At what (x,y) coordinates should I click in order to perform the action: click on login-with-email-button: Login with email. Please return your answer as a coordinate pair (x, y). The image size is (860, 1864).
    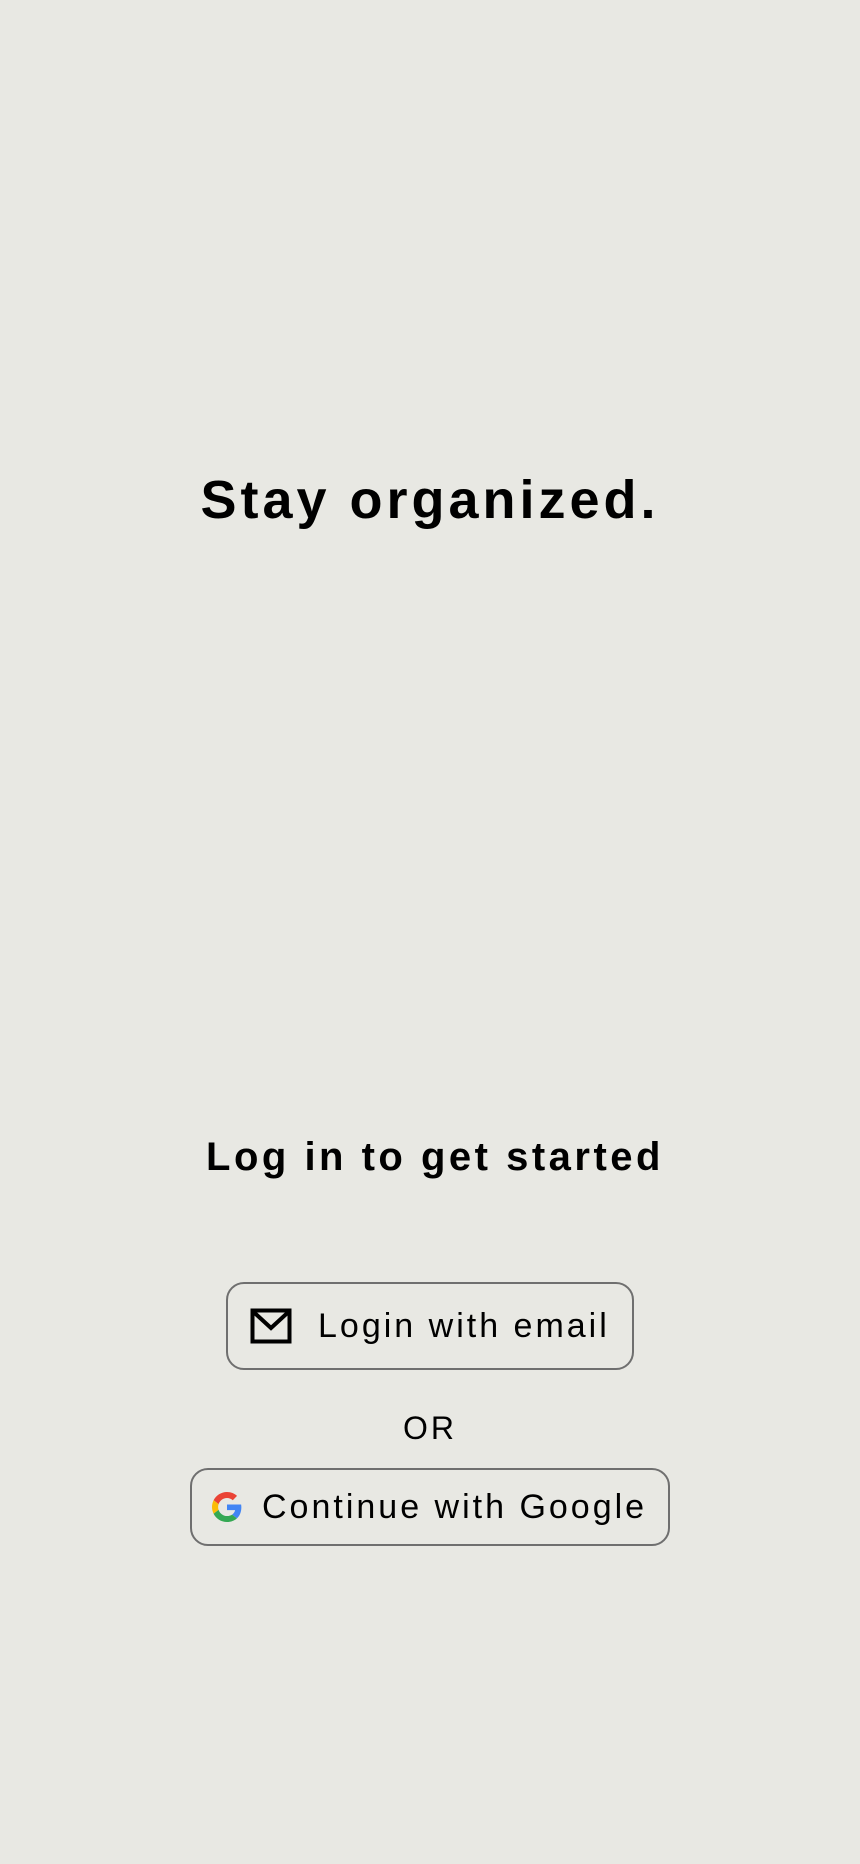
    Looking at the image, I should click on (430, 1326).